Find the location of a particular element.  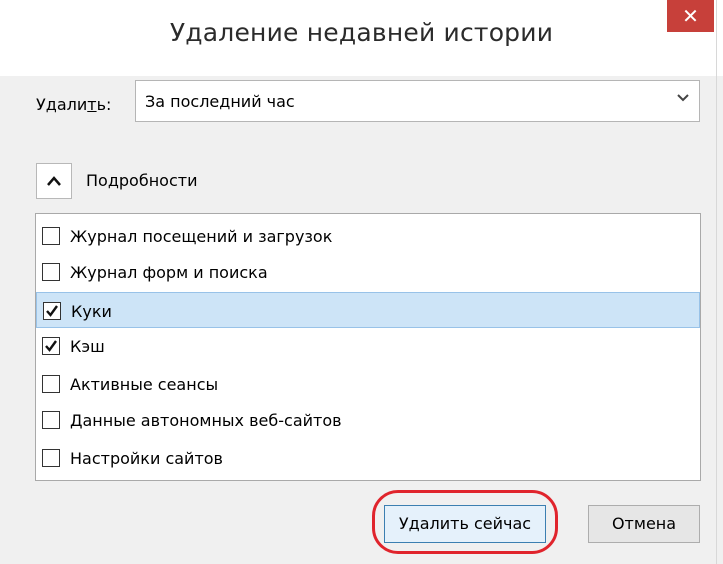

list-item-label: Журнал посещений и загрузок is located at coordinates (201, 236).